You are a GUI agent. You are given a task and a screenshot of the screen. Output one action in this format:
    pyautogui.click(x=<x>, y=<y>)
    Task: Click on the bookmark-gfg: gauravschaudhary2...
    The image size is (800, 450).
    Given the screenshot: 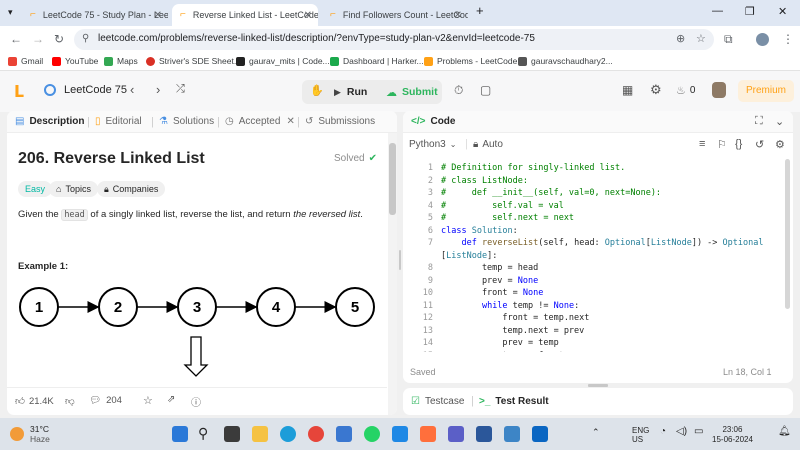 What is the action you would take?
    pyautogui.click(x=565, y=61)
    